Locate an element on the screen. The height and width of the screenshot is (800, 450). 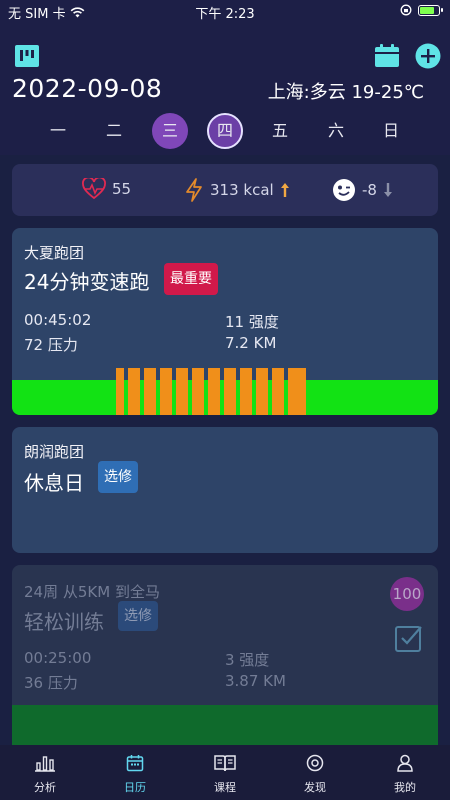
bottom-tab-bar: 分析 日历 课程 发现 我的 is located at coordinates (225, 772).